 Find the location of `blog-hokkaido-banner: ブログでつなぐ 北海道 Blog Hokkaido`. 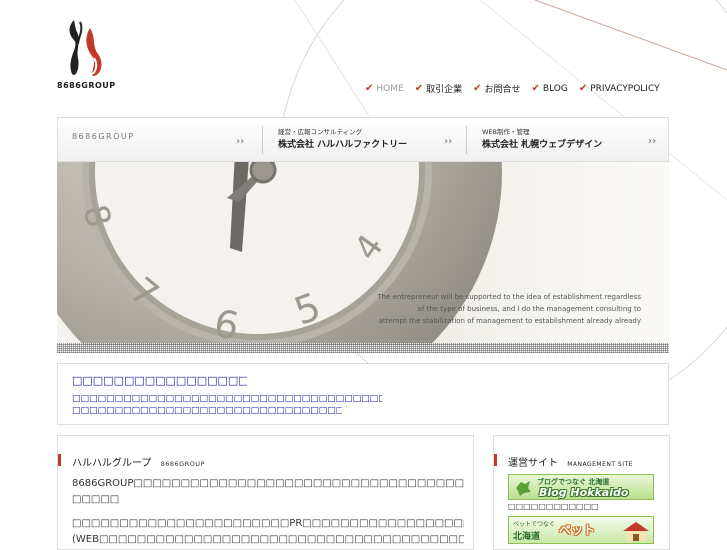

blog-hokkaido-banner: ブログでつなぐ 北海道 Blog Hokkaido is located at coordinates (581, 487).